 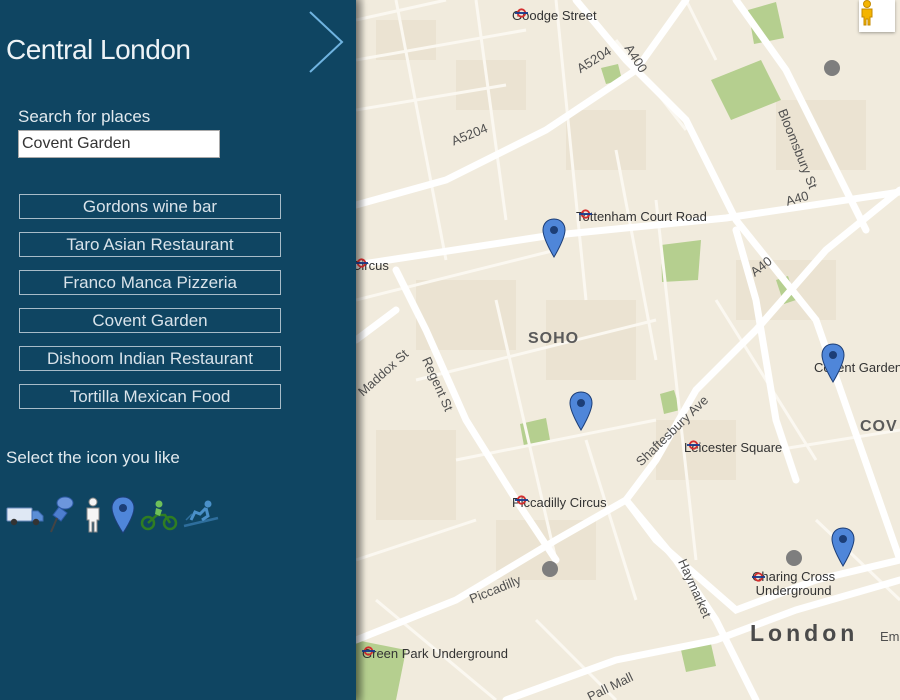 I want to click on road-label: Em, so click(x=890, y=636).